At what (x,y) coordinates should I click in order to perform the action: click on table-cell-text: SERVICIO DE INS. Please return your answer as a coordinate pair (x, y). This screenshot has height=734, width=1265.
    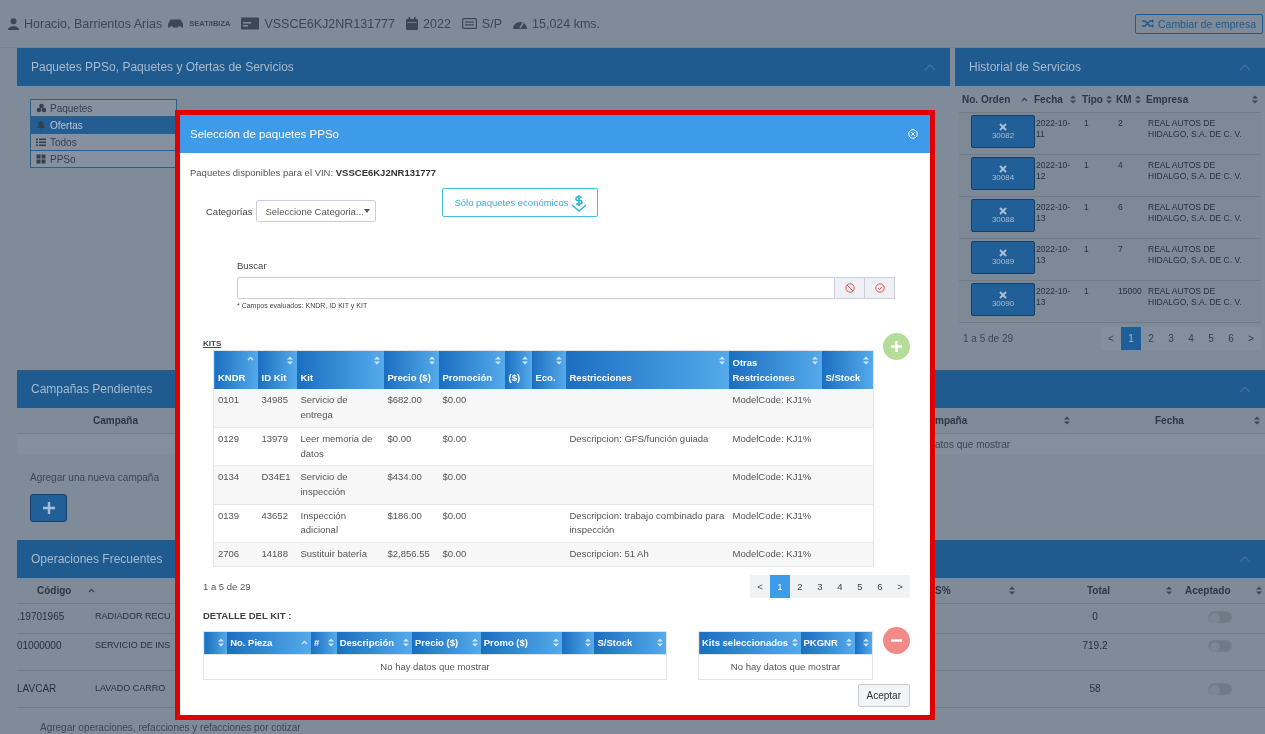
    Looking at the image, I should click on (133, 646).